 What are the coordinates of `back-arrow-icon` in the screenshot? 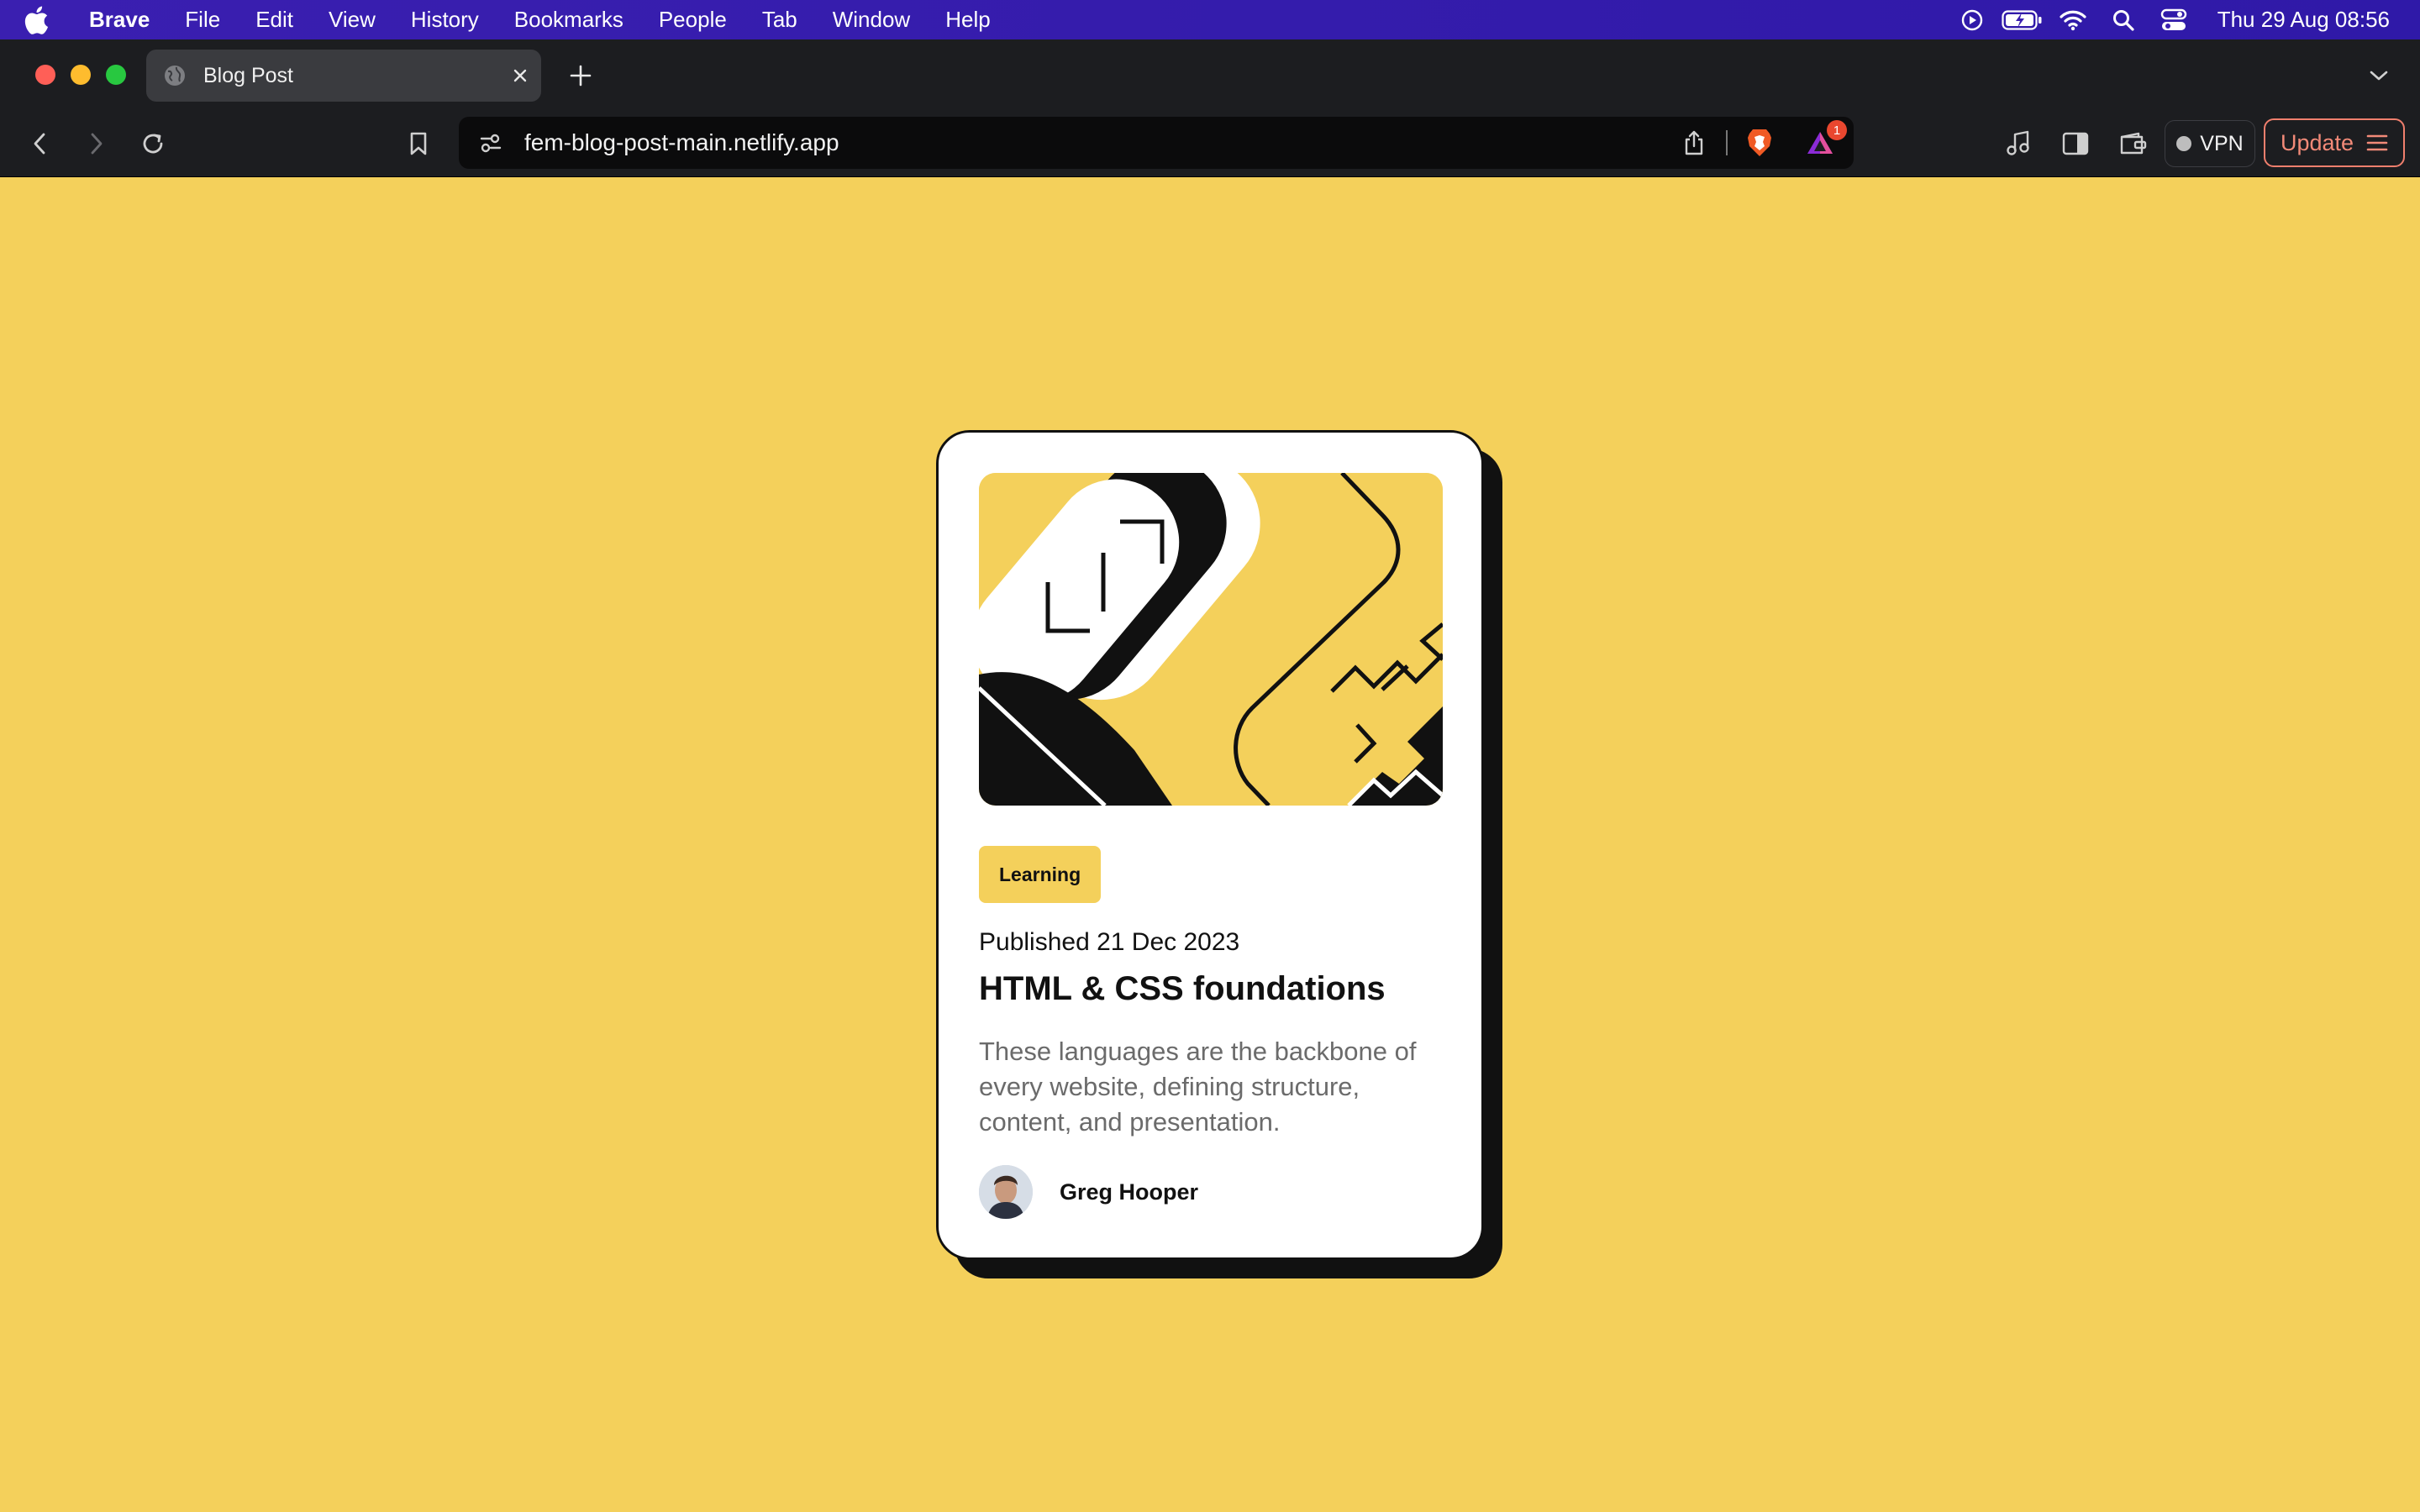 It's located at (40, 143).